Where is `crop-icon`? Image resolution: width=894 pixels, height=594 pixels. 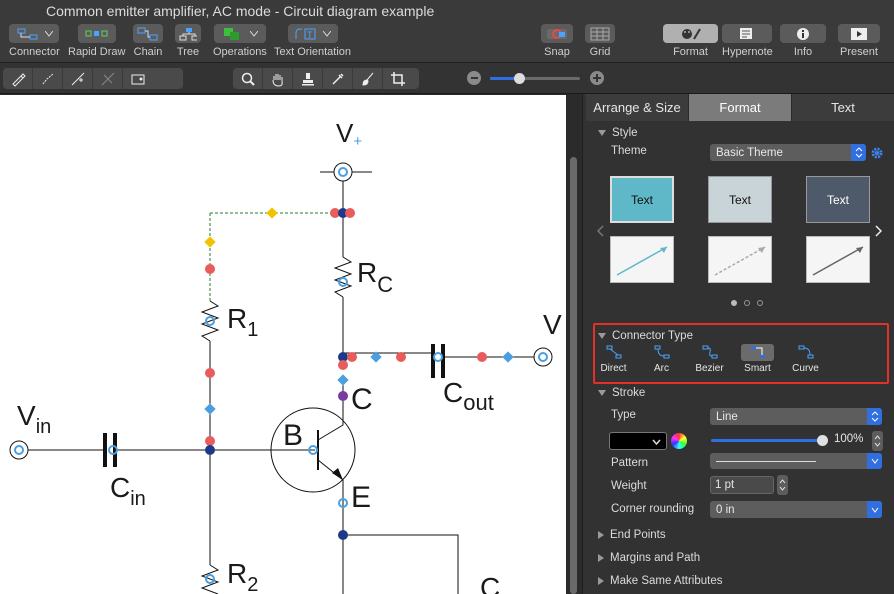 crop-icon is located at coordinates (398, 78).